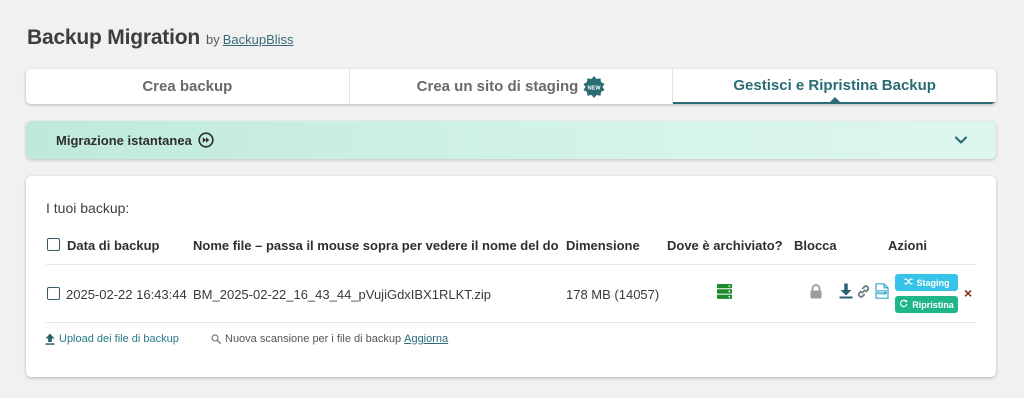  I want to click on shuffle-icon, so click(908, 282).